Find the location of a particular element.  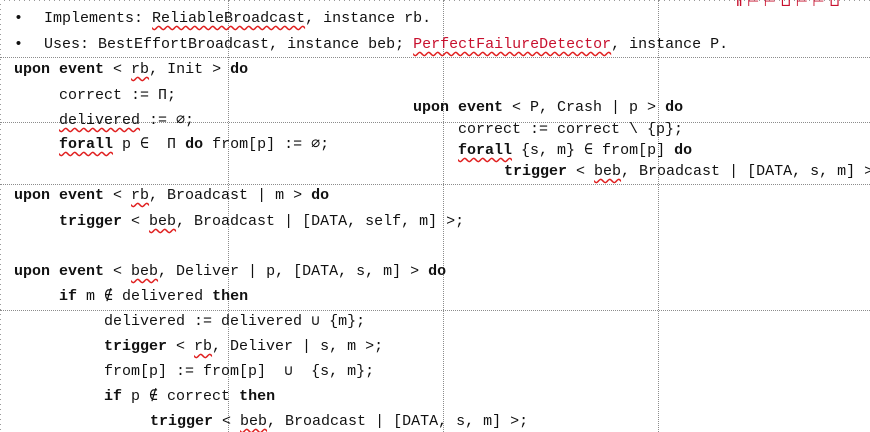

init-forall-line: forall p ∈ Π do from[p] := ∅; is located at coordinates (194, 144).